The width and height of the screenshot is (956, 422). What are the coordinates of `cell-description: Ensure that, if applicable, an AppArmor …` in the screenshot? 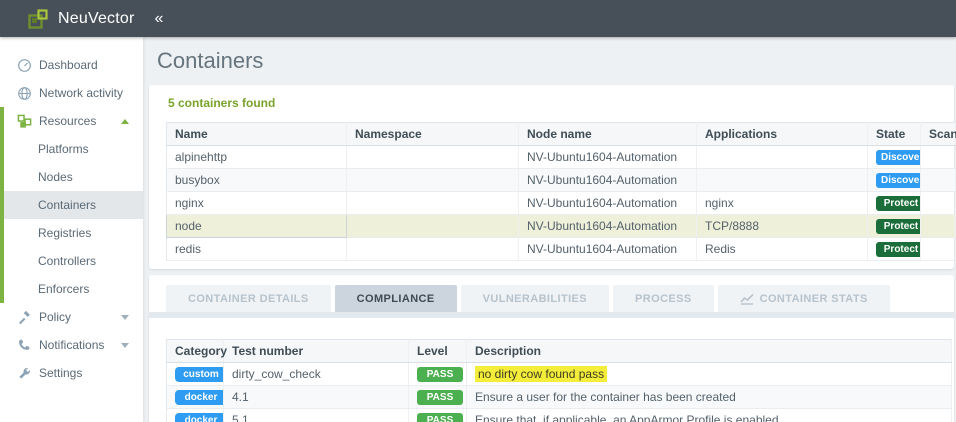 It's located at (709, 415).